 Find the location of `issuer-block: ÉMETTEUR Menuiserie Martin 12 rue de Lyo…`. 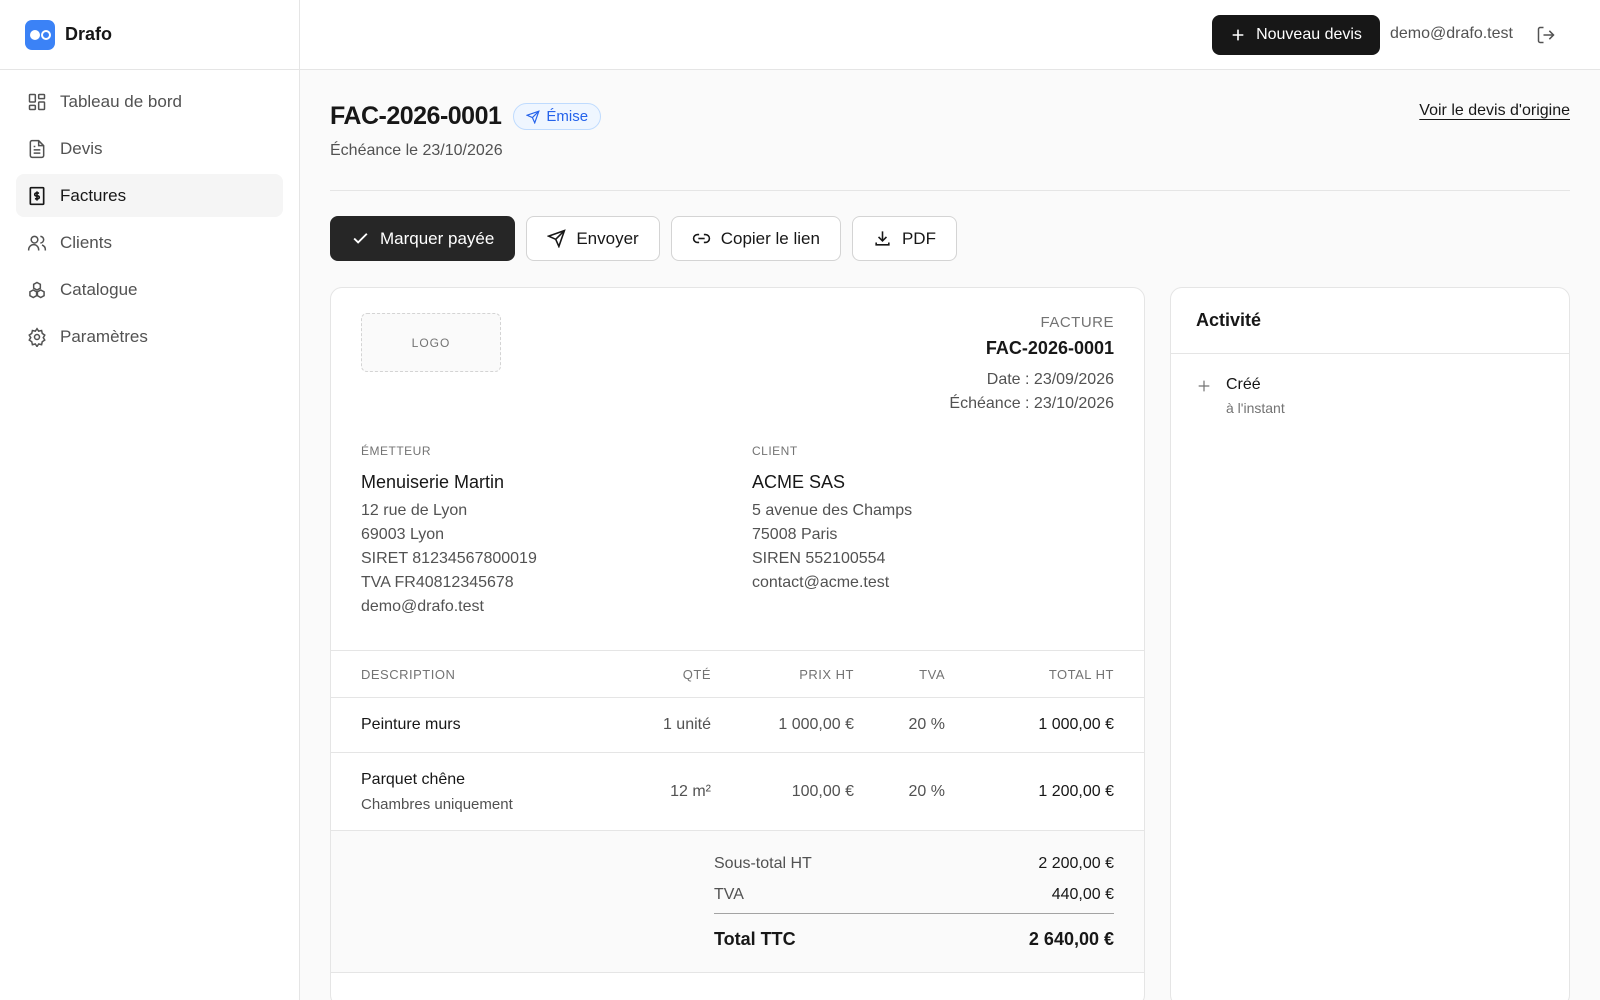

issuer-block: ÉMETTEUR Menuiserie Martin 12 rue de Lyo… is located at coordinates (541, 531).